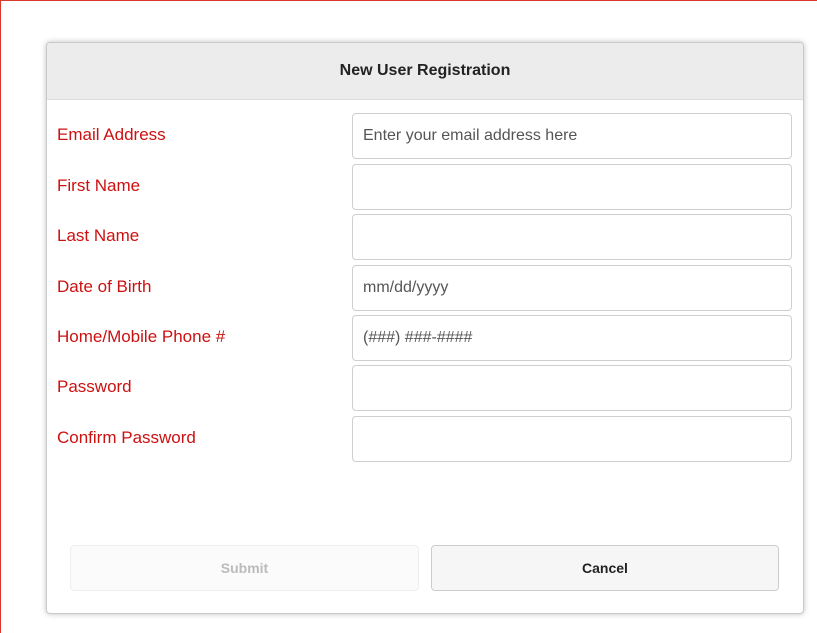 The image size is (817, 633). I want to click on email-field, so click(572, 136).